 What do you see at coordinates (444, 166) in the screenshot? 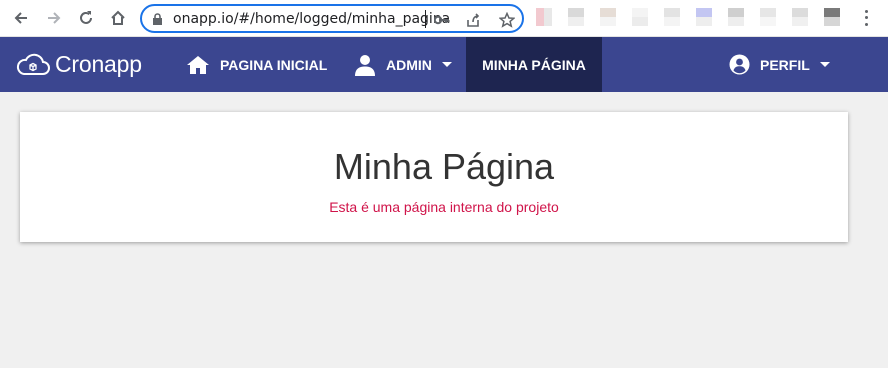
I see `page-title: Minha Página` at bounding box center [444, 166].